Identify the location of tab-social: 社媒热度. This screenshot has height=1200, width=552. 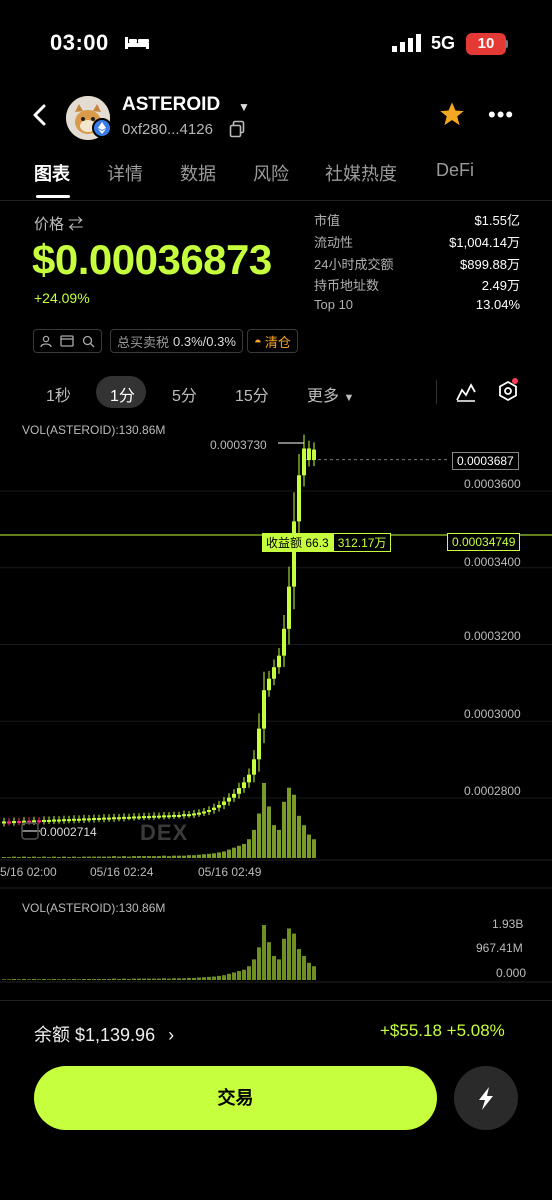
(361, 173).